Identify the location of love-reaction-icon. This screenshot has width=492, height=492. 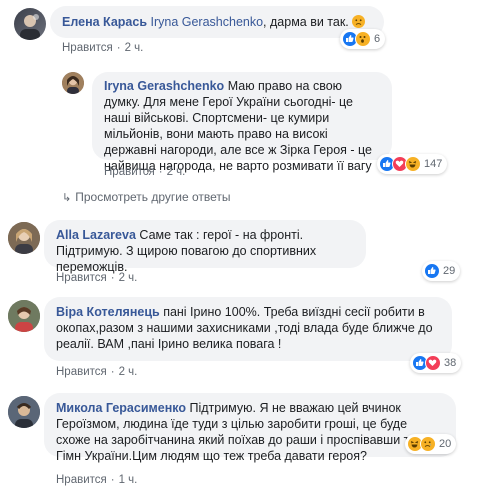
(433, 363).